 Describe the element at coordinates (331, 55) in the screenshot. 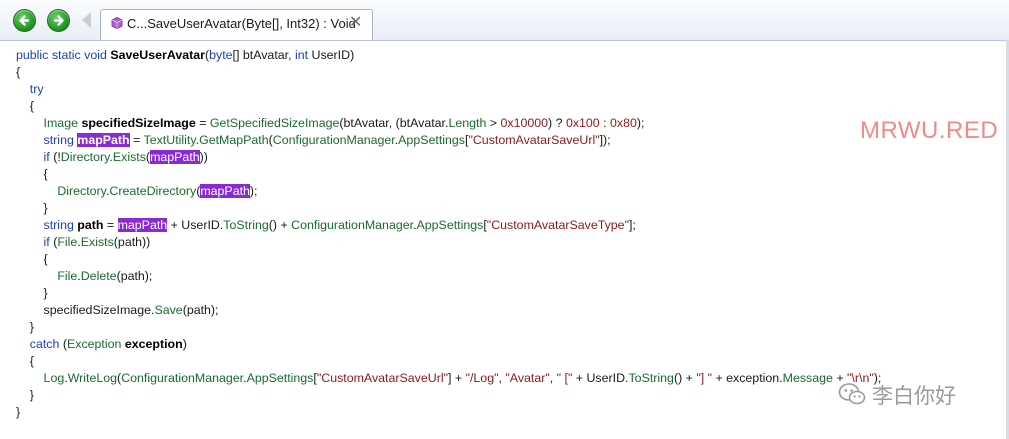

I see `code-token: UserID)` at that location.